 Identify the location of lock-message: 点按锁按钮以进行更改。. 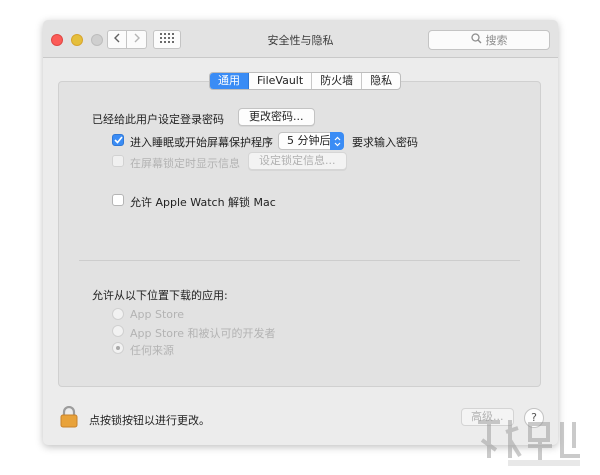
(149, 420).